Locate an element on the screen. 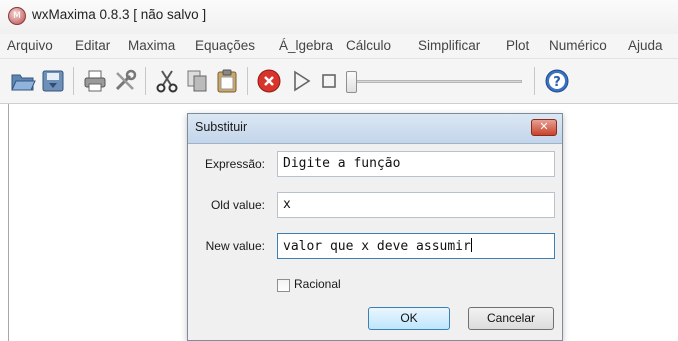 This screenshot has width=678, height=341. menu-algebra: Á_lgebra is located at coordinates (306, 45).